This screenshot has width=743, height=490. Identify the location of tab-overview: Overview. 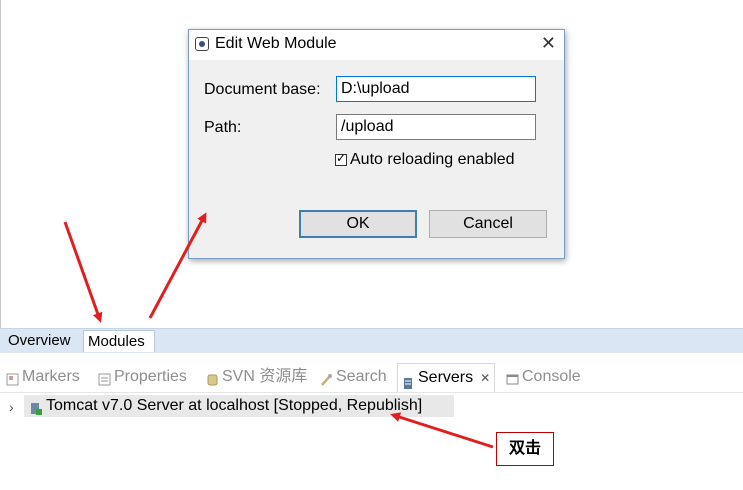
(43, 341).